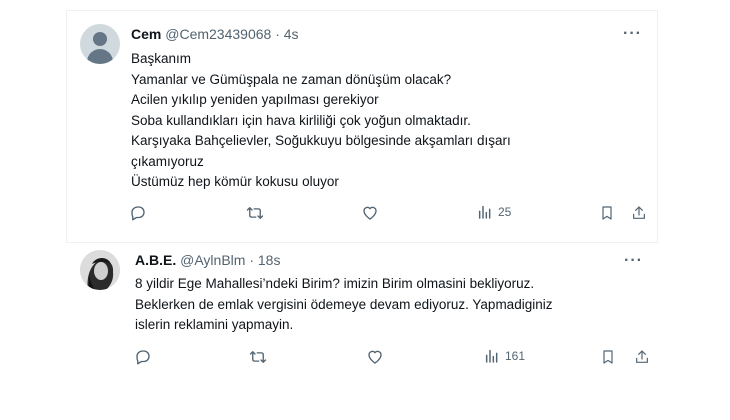  I want to click on tweet-actions: 25, so click(389, 214).